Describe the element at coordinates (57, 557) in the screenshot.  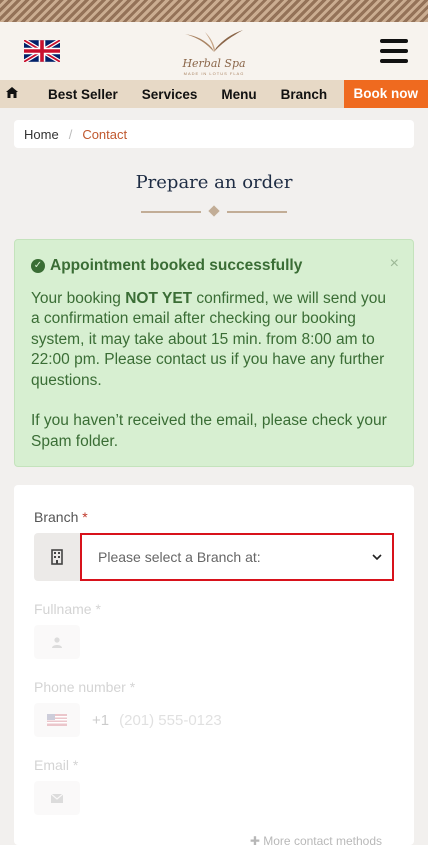
I see `building-icon` at that location.